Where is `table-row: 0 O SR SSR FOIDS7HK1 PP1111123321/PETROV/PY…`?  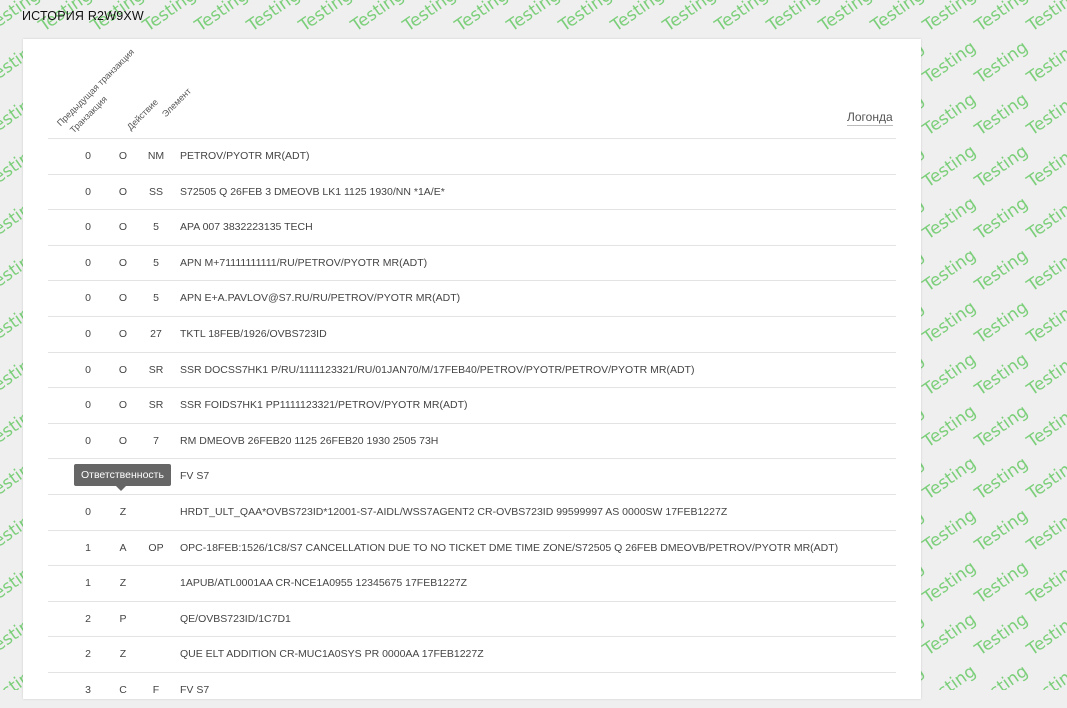 table-row: 0 O SR SSR FOIDS7HK1 PP1111123321/PETROV/PY… is located at coordinates (472, 405).